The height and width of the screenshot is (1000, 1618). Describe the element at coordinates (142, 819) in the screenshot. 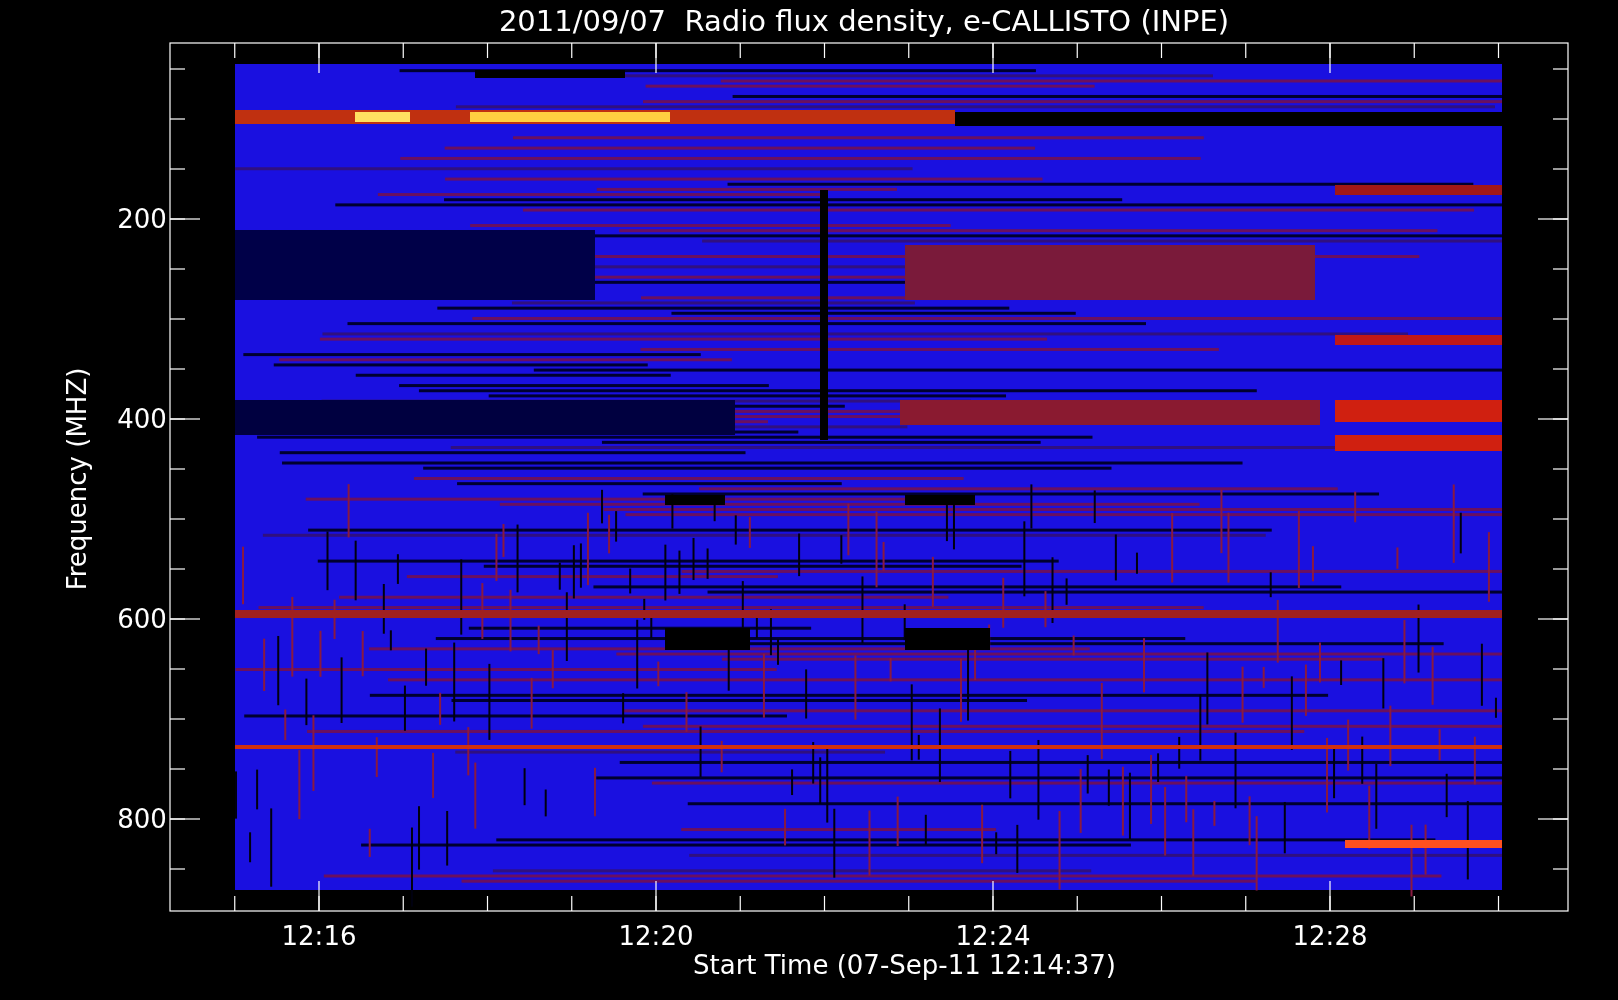

I see `tick-label: 800` at that location.